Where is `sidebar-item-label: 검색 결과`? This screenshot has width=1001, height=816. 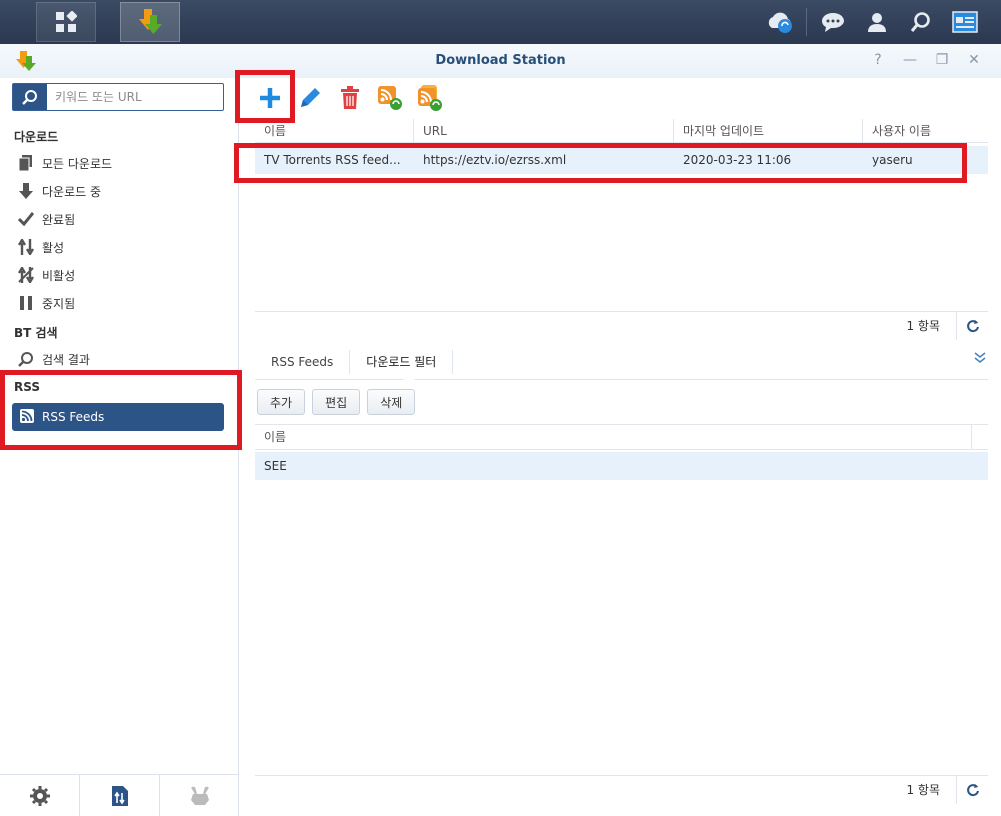
sidebar-item-label: 검색 결과 is located at coordinates (66, 359).